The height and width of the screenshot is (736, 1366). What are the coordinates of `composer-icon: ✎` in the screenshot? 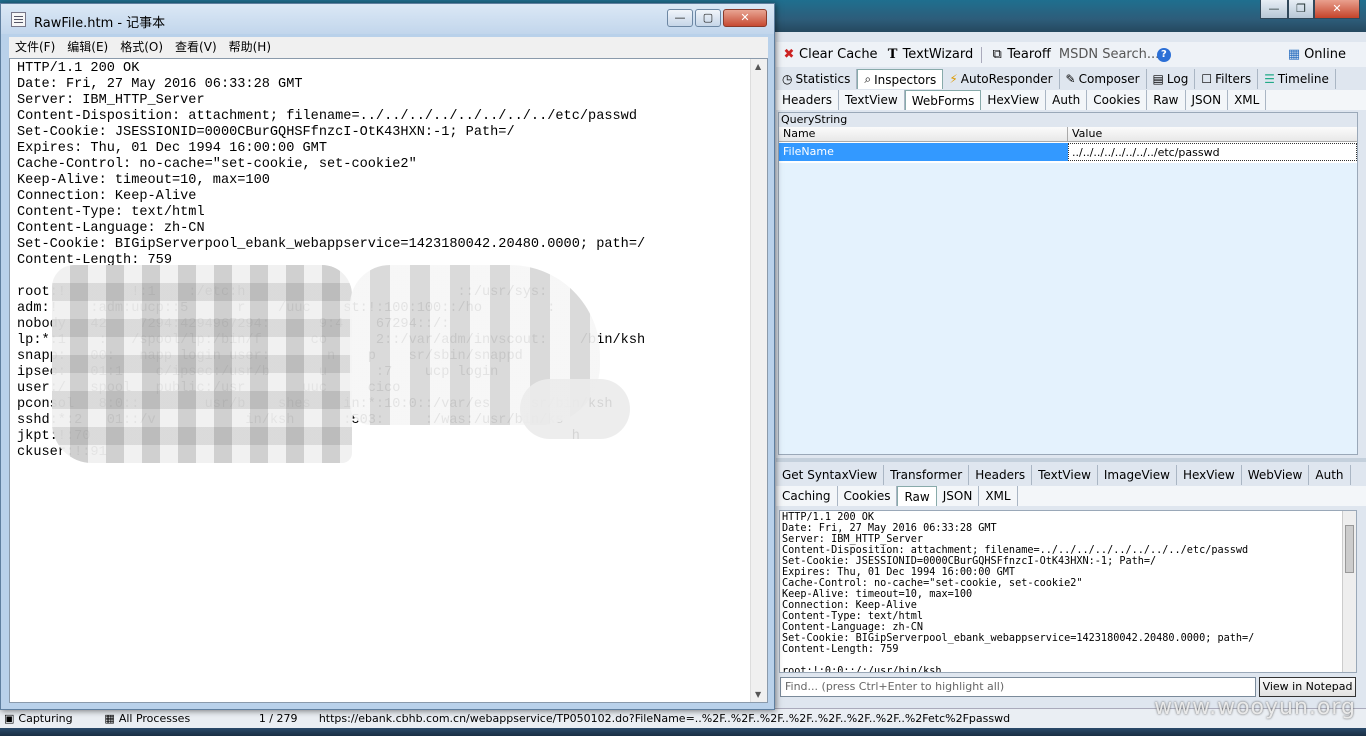 It's located at (1070, 79).